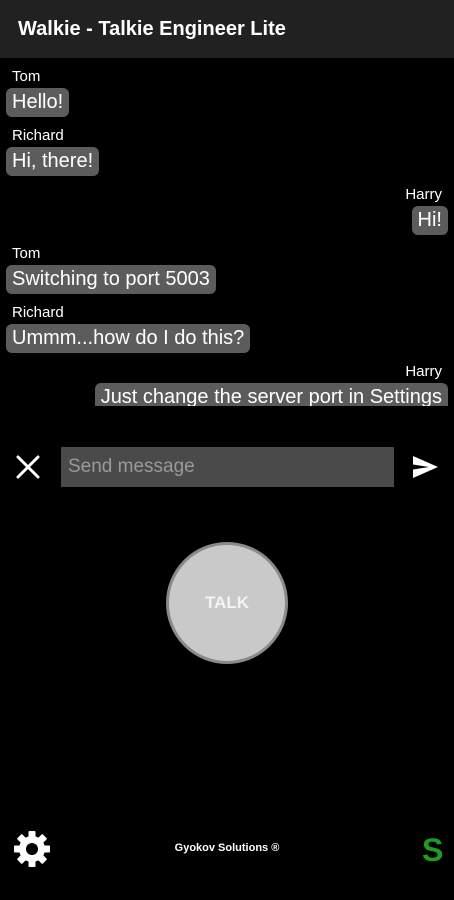 Image resolution: width=454 pixels, height=900 pixels. I want to click on message-item: Richard Ummm...how do I do this?, so click(227, 328).